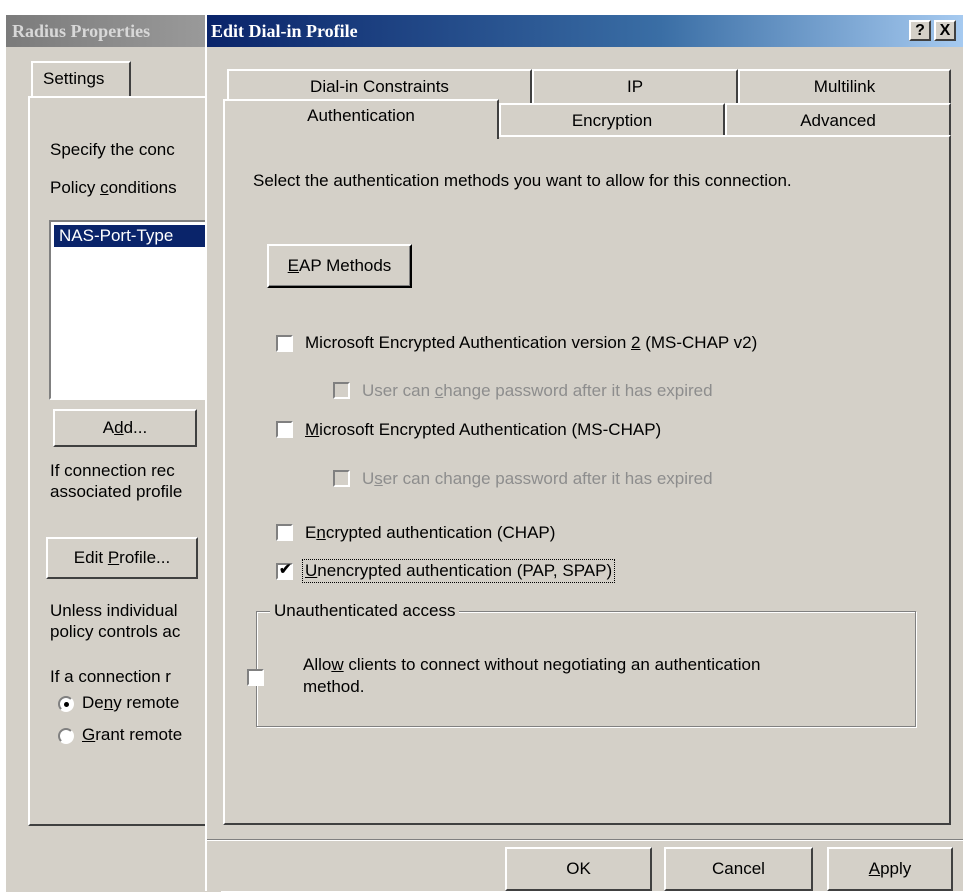  What do you see at coordinates (945, 30) in the screenshot?
I see `close-button: X` at bounding box center [945, 30].